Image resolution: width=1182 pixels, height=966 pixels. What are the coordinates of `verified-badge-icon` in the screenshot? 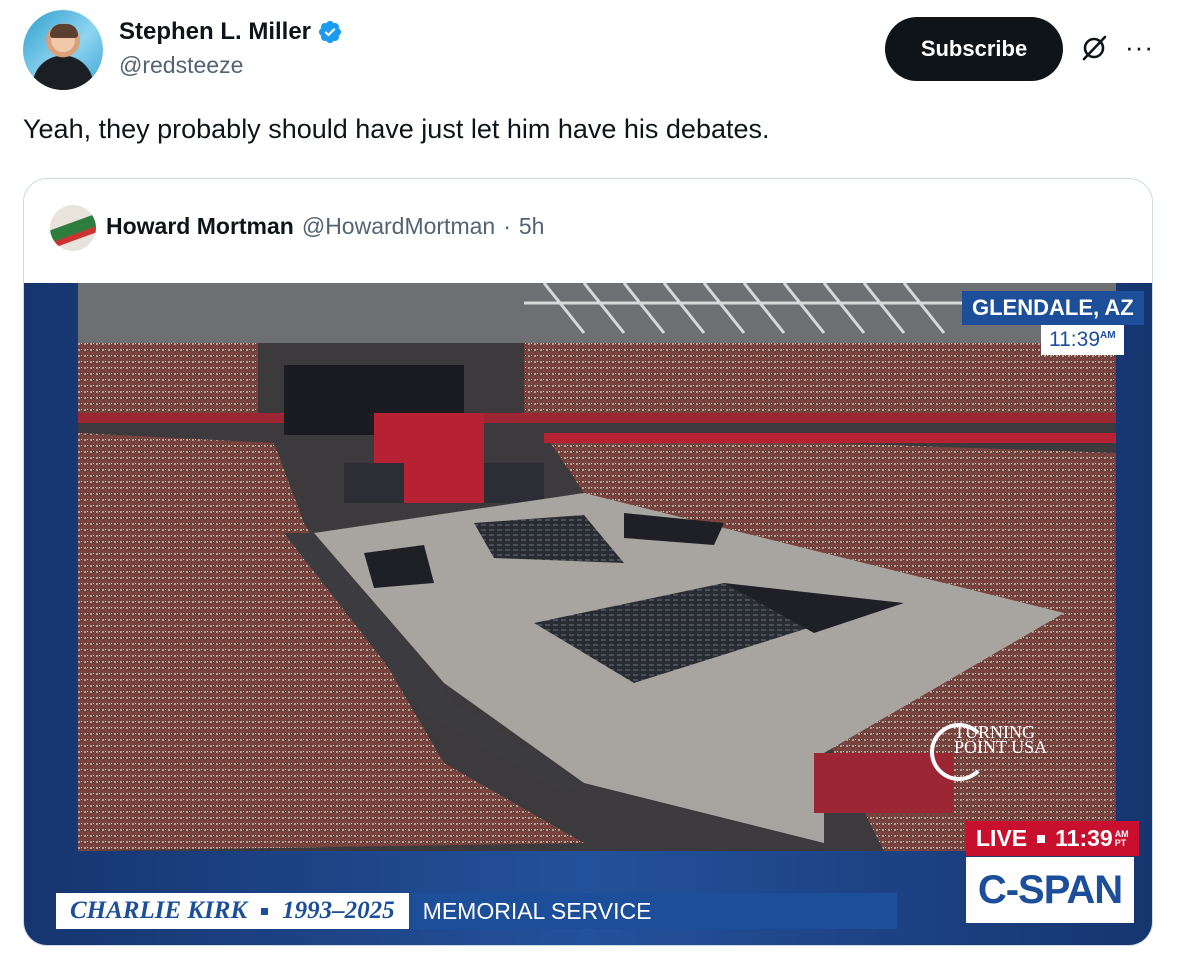 It's located at (330, 32).